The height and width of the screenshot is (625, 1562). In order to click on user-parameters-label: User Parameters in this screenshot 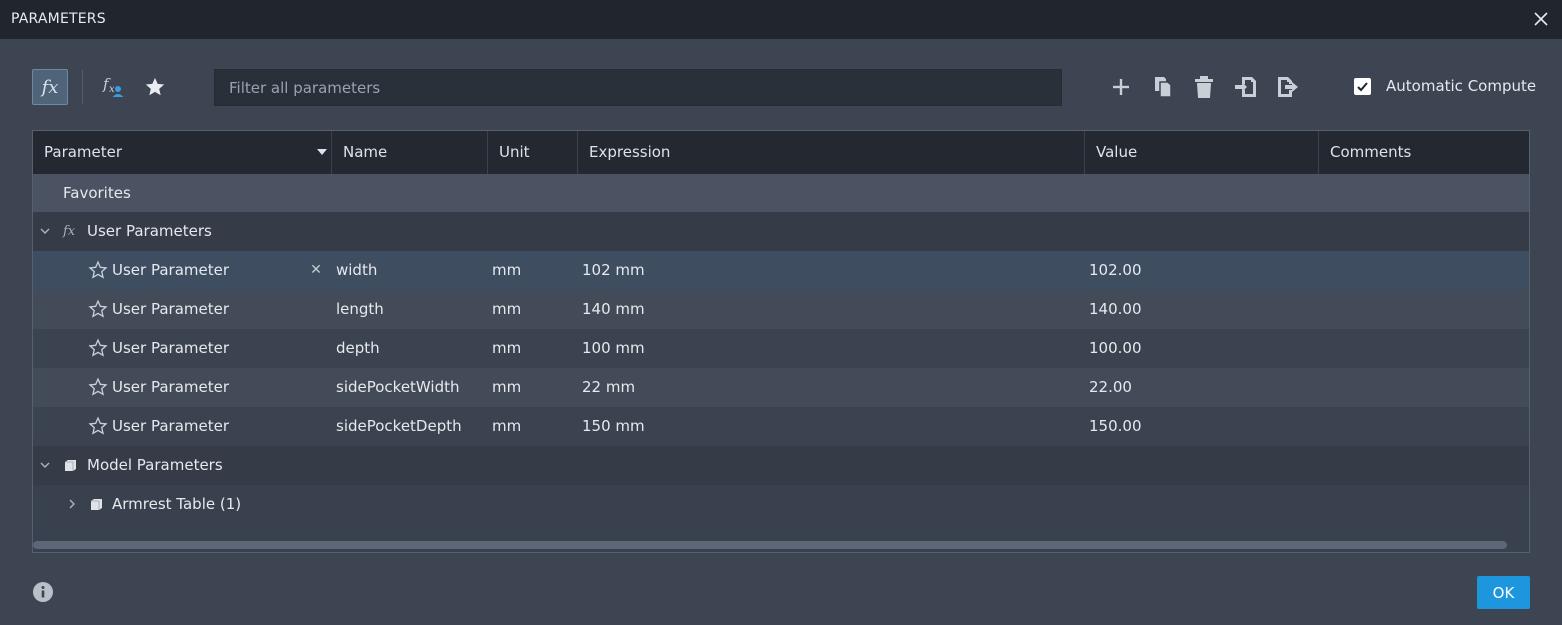, I will do `click(149, 231)`.